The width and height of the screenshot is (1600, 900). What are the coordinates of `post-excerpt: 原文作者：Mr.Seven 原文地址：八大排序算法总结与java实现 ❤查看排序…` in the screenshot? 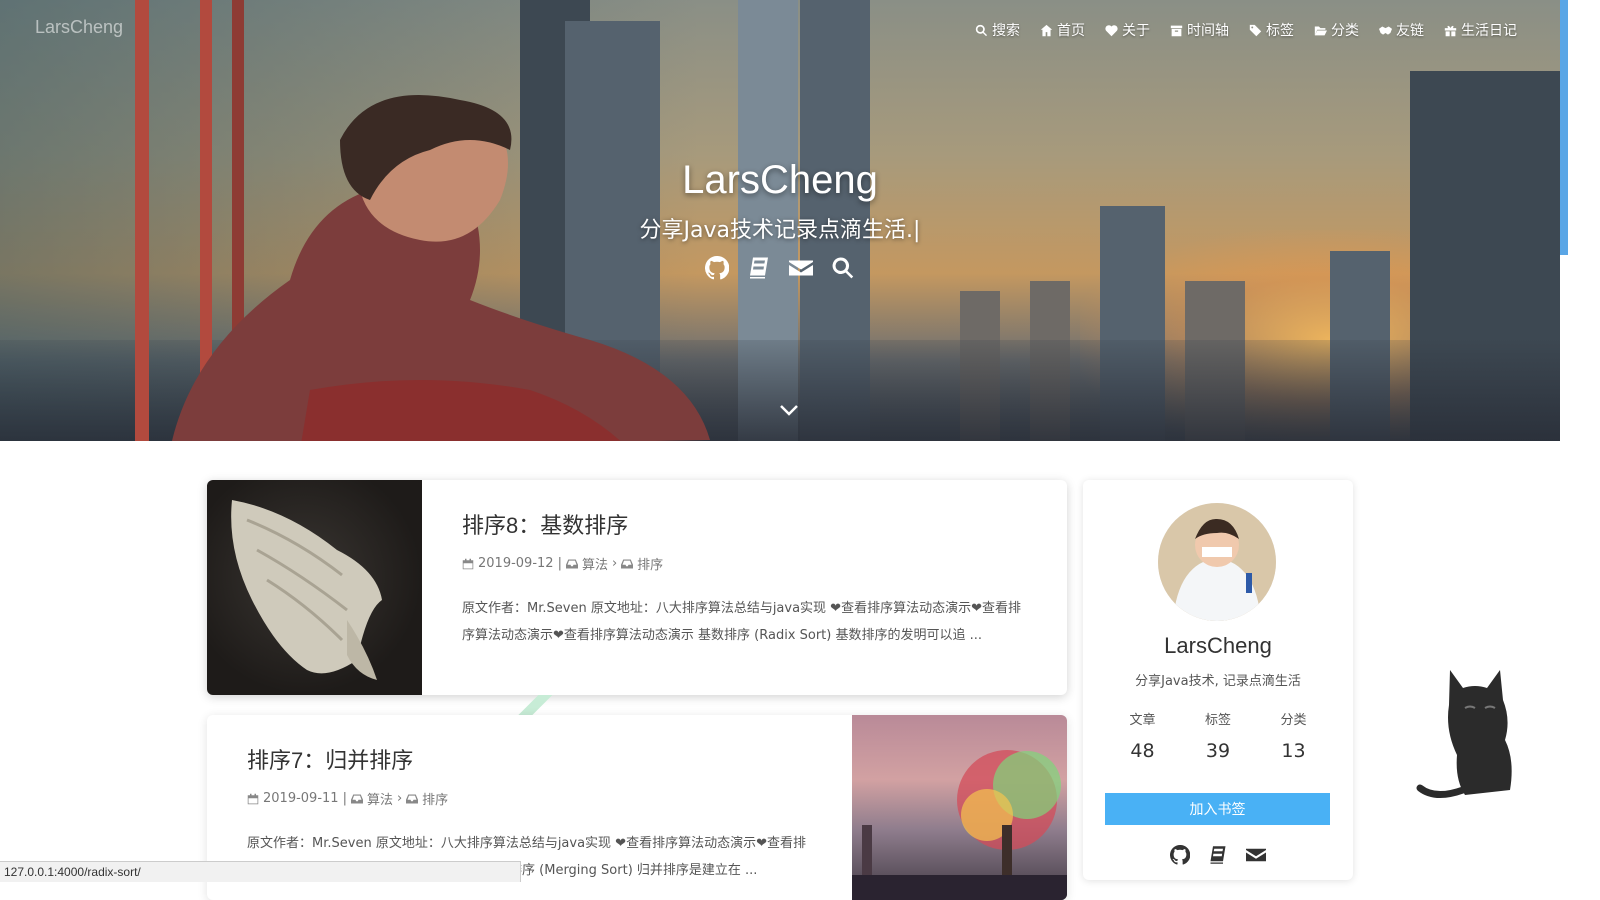 It's located at (741, 622).